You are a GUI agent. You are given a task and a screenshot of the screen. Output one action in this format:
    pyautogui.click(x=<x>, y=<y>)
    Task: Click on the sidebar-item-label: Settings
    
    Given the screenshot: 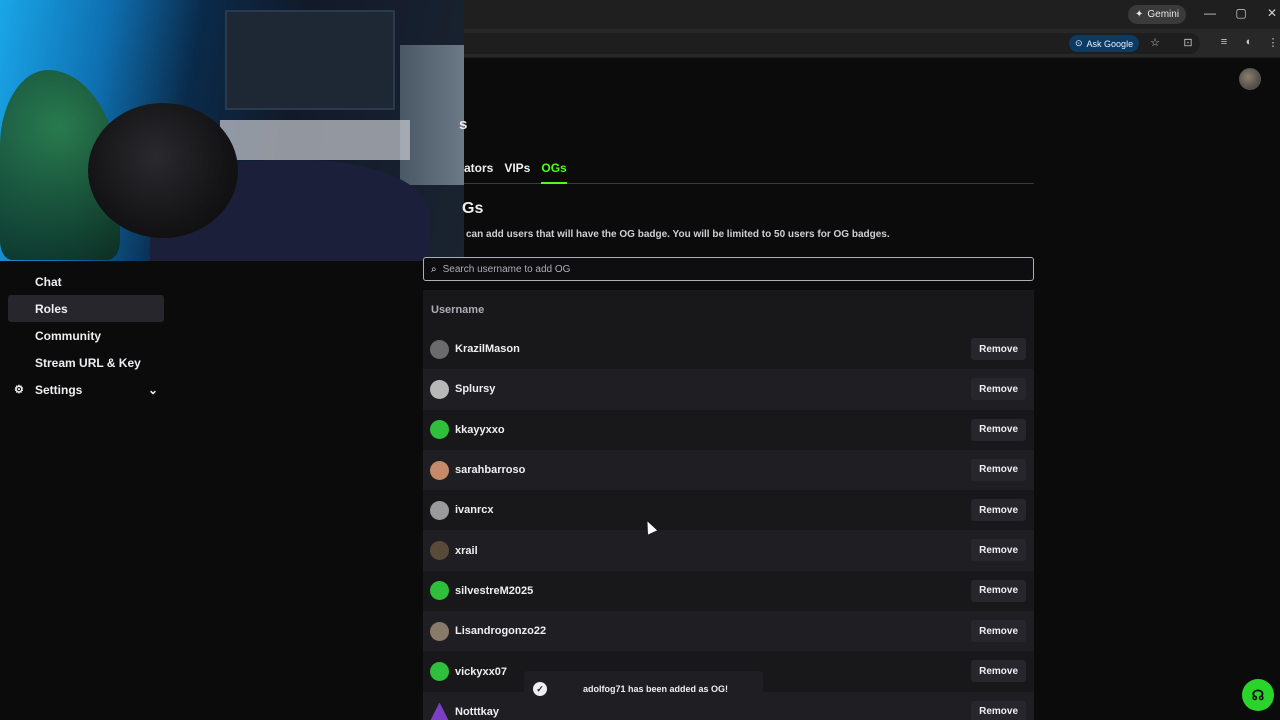 What is the action you would take?
    pyautogui.click(x=59, y=389)
    